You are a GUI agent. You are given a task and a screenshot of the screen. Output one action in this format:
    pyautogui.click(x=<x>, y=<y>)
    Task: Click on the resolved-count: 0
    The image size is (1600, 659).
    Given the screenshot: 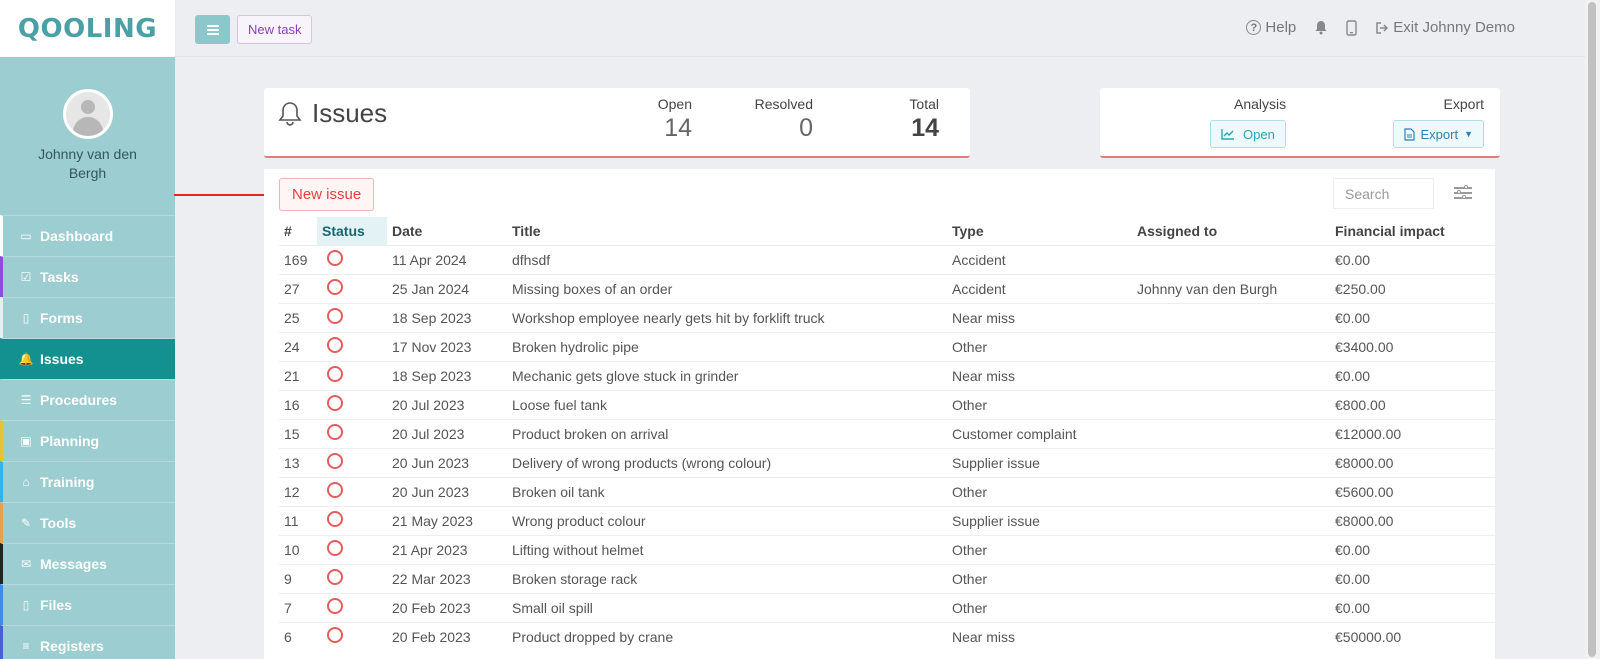 What is the action you would take?
    pyautogui.click(x=806, y=128)
    